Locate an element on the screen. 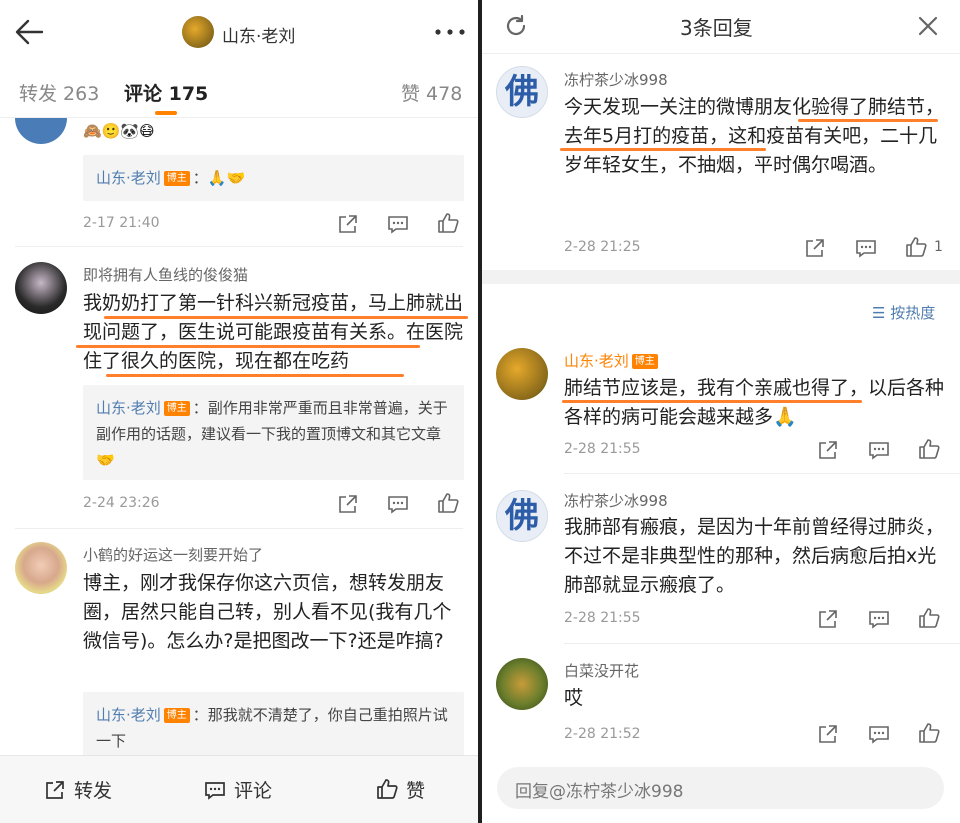 Image resolution: width=960 pixels, height=823 pixels. commenter-name: 小鹤的好运这一刻要开始了 is located at coordinates (173, 554).